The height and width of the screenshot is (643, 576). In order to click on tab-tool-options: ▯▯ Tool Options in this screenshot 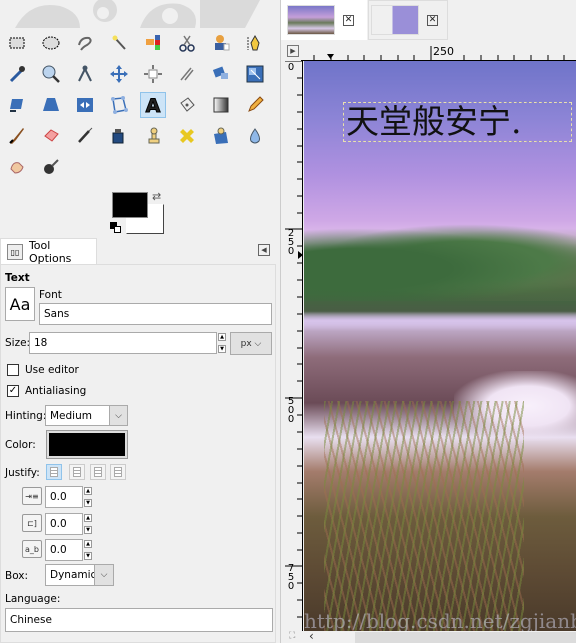, I will do `click(48, 251)`.